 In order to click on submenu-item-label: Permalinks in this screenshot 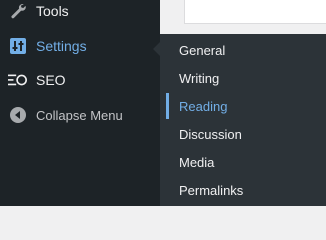, I will do `click(211, 190)`.